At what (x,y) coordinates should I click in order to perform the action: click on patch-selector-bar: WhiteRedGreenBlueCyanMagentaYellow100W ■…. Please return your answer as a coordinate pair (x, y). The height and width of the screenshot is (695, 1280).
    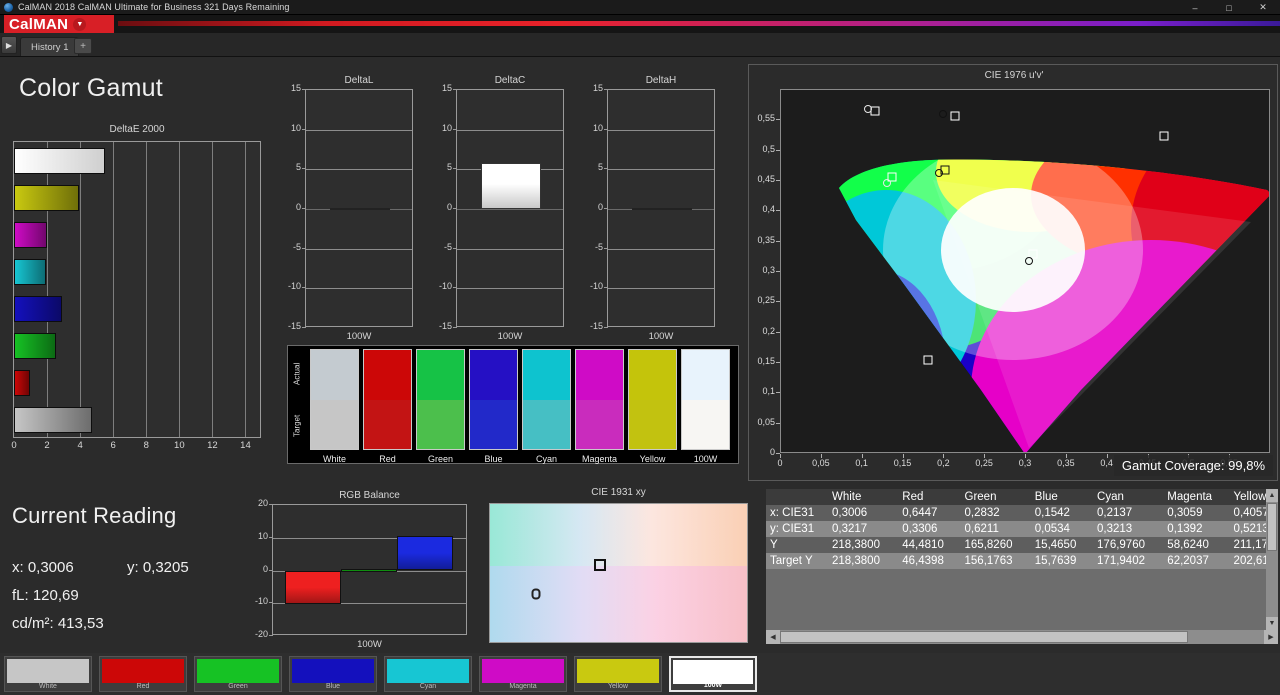
    Looking at the image, I should click on (640, 674).